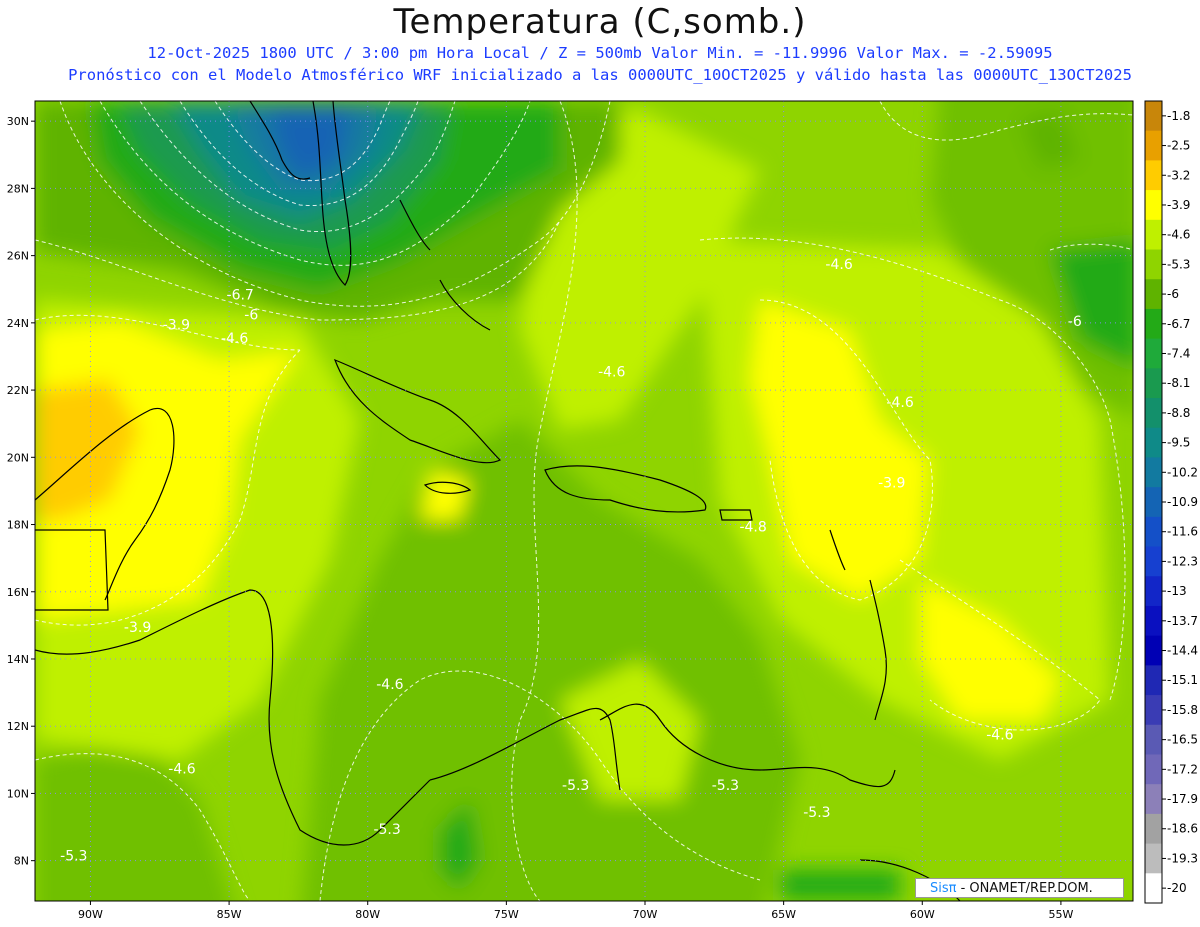 This screenshot has height=927, width=1200. Describe the element at coordinates (1178, 146) in the screenshot. I see `colorbar-label: -2.5` at that location.